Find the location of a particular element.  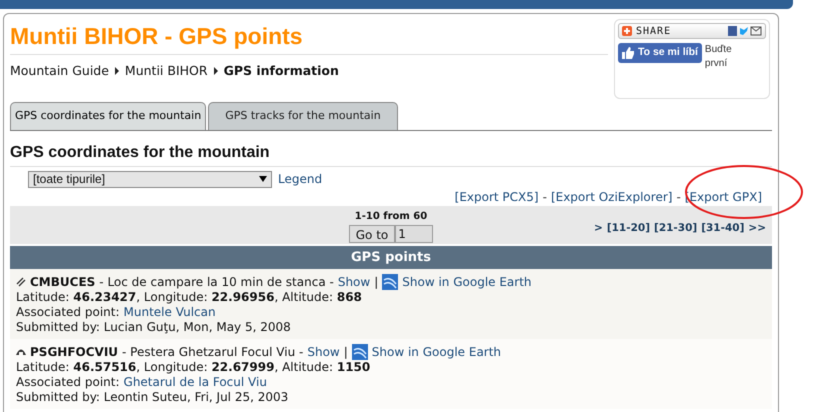

point-code: CMBUCES is located at coordinates (63, 282).